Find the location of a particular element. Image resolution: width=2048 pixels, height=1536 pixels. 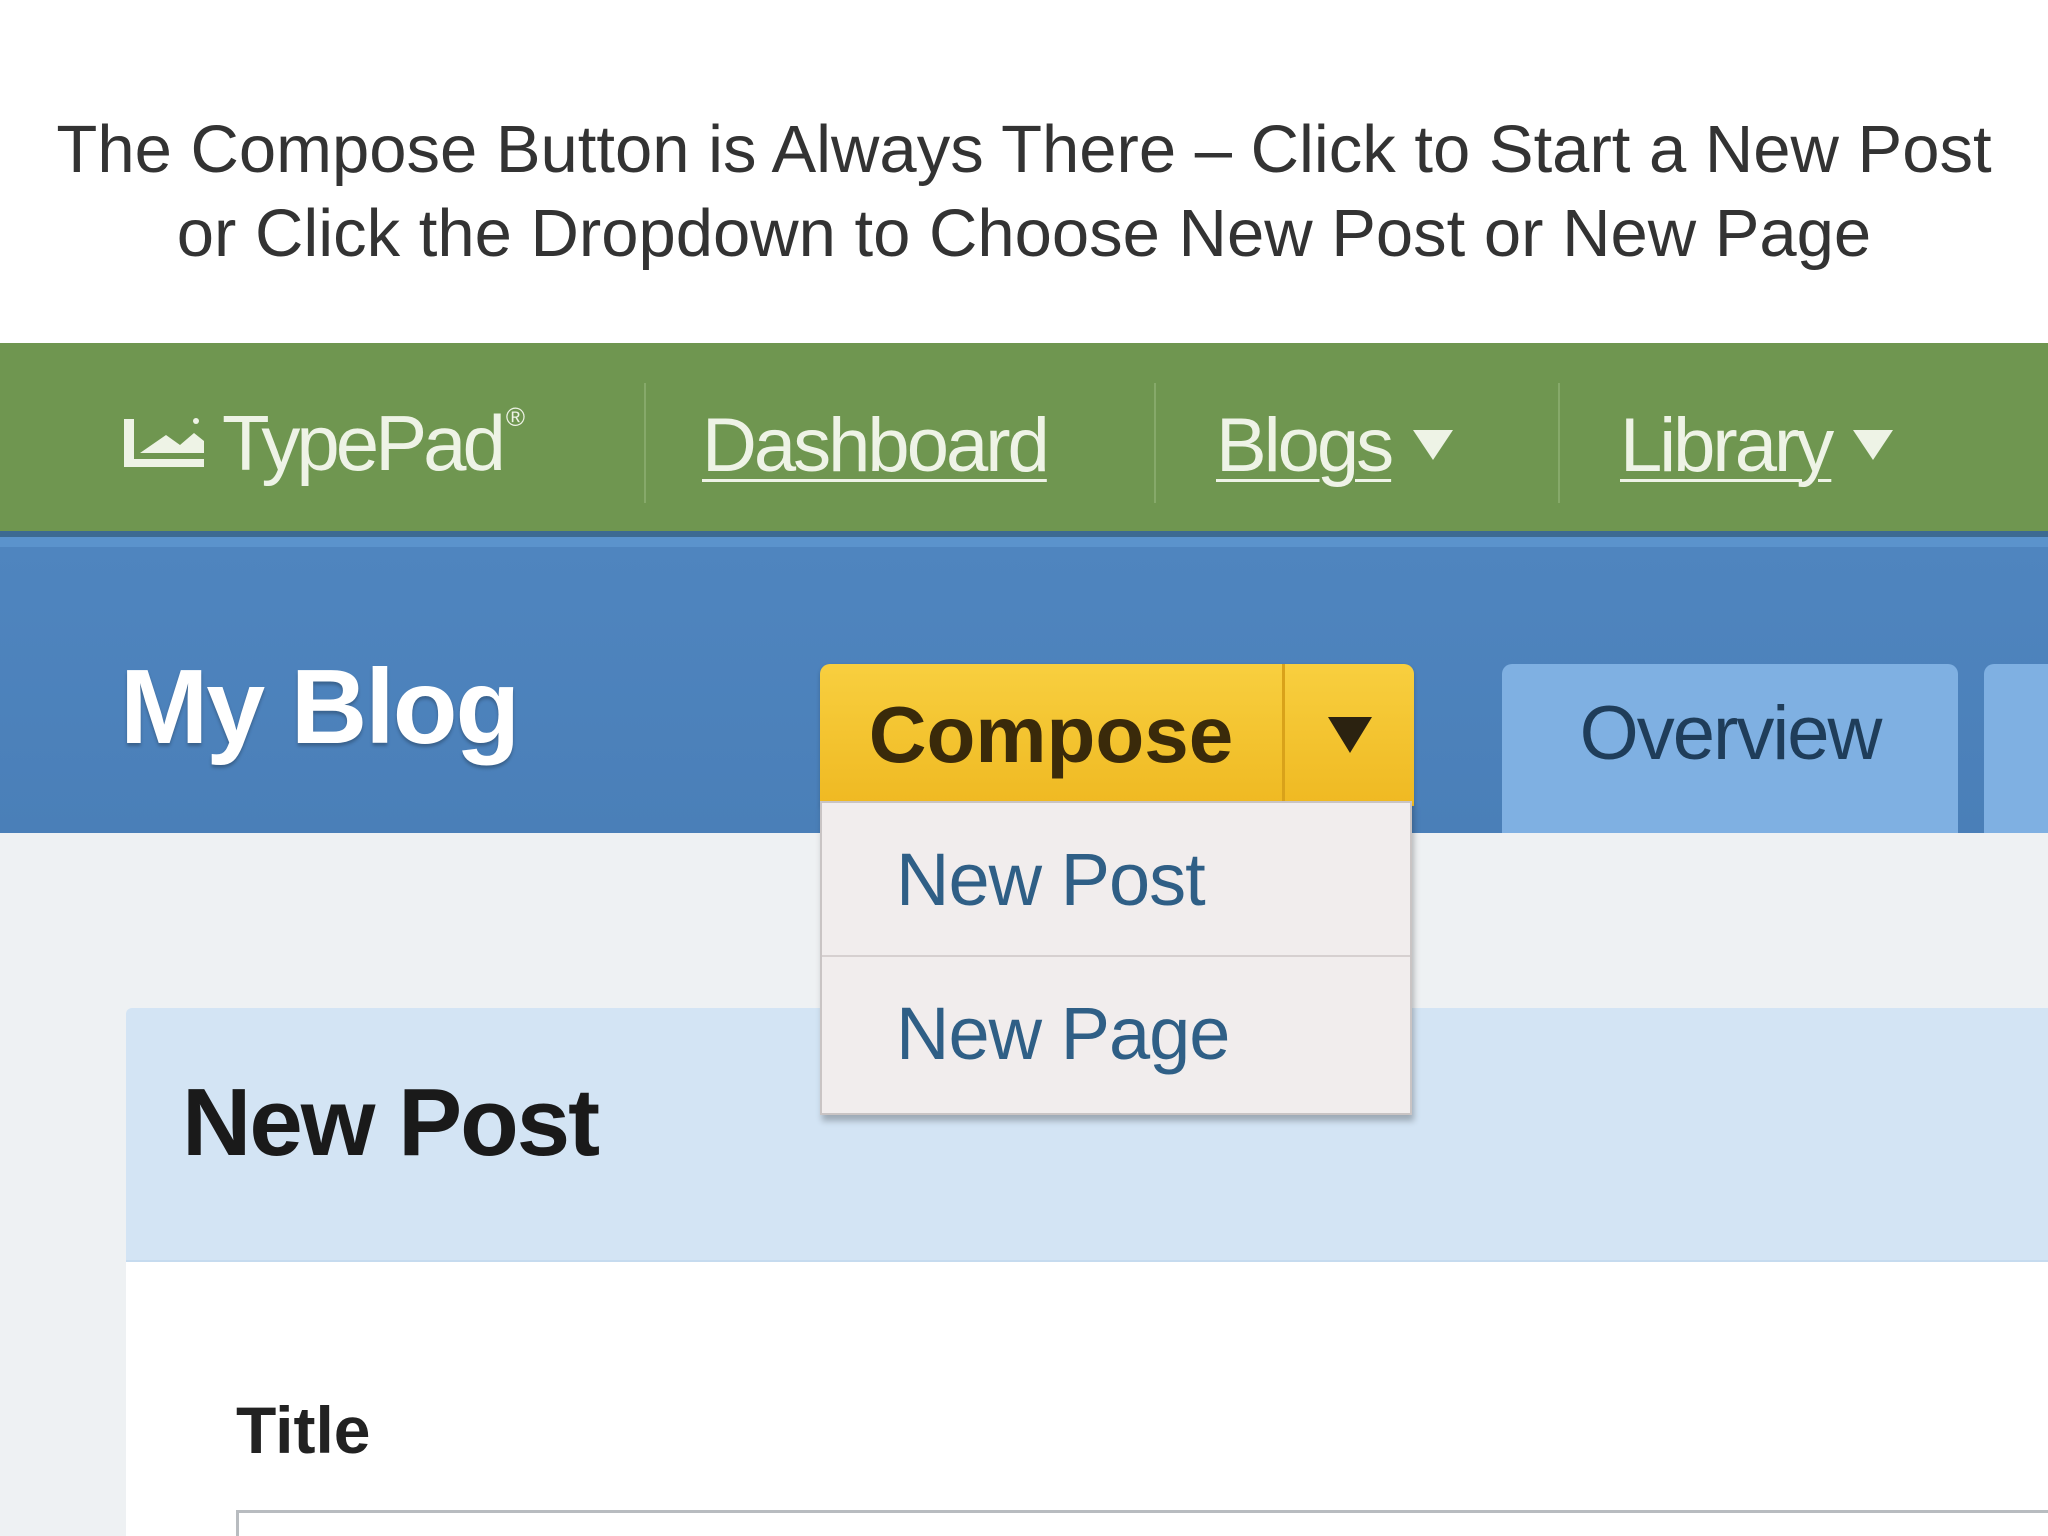

top-navigation-bar: TypePad ® Dashboard Blogs Library is located at coordinates (1024, 440).